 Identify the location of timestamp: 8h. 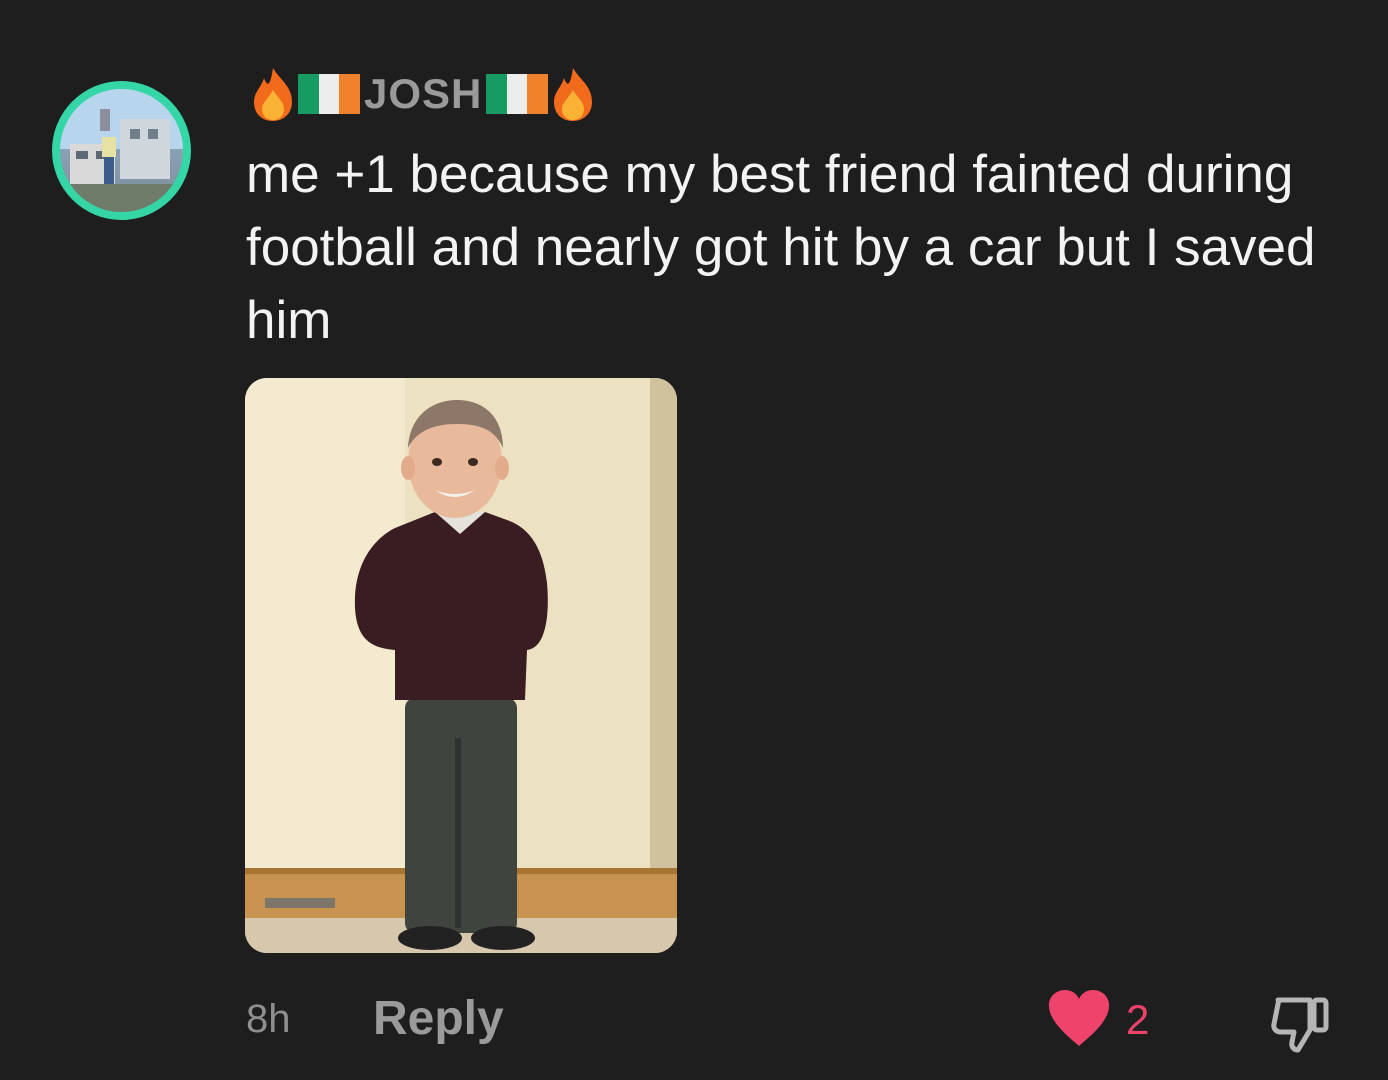
(268, 1019).